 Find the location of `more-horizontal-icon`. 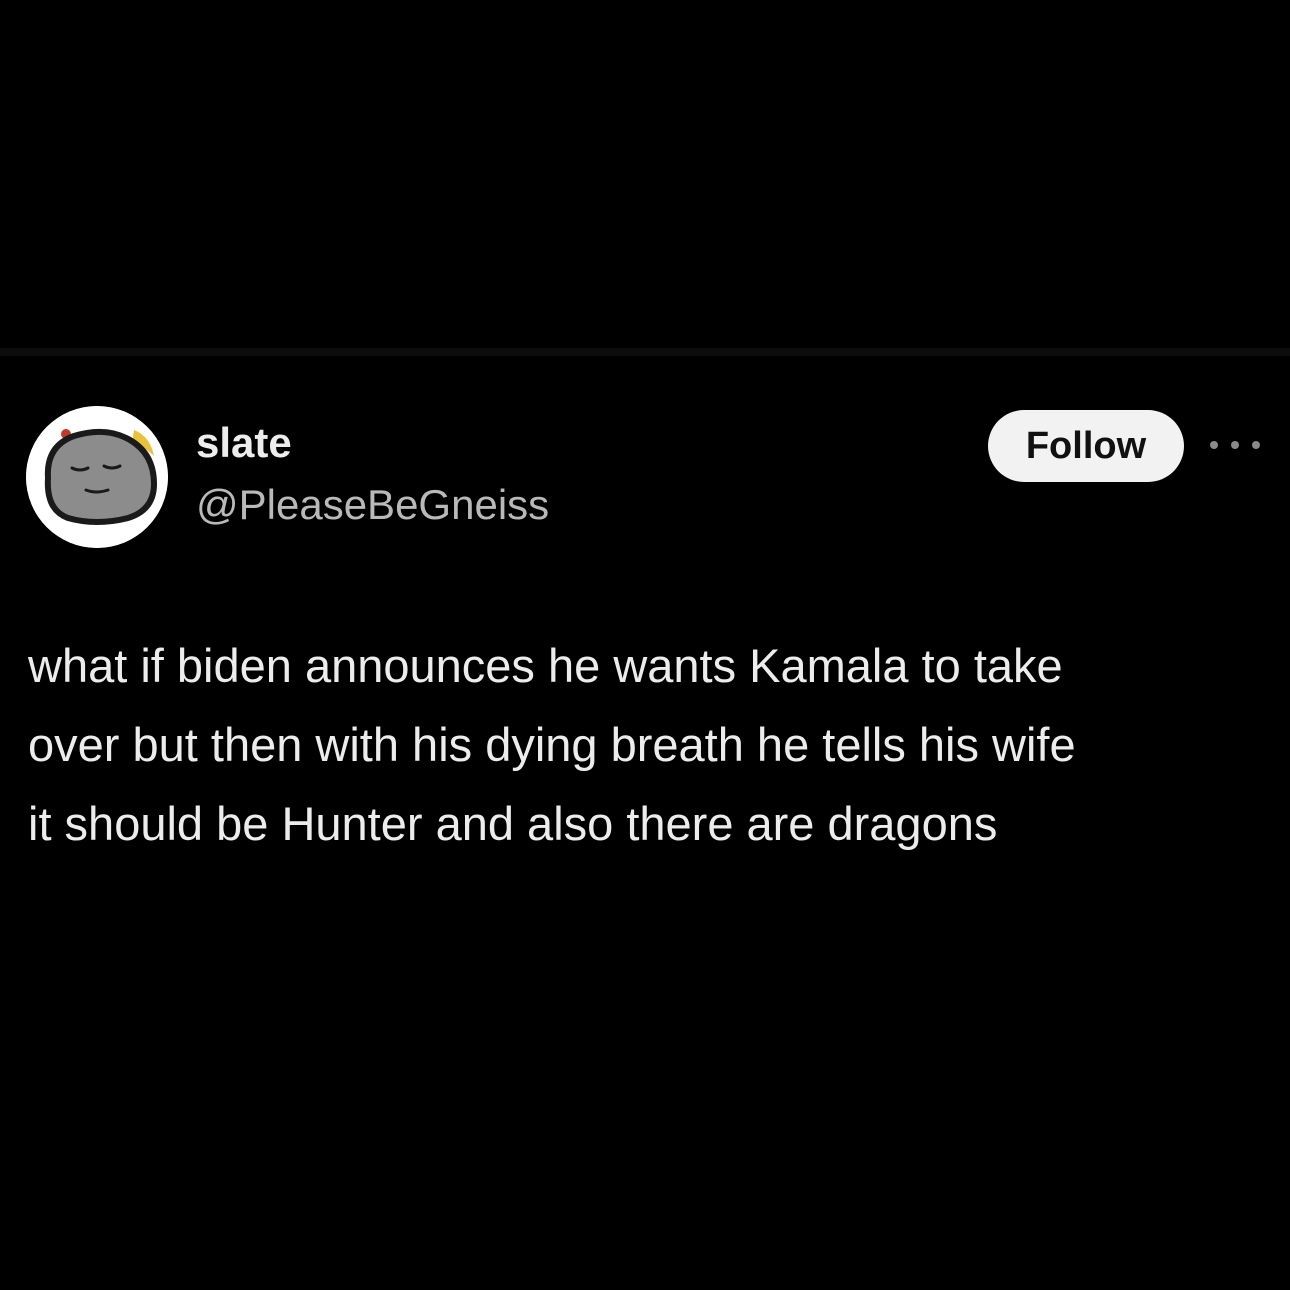

more-horizontal-icon is located at coordinates (1235, 445).